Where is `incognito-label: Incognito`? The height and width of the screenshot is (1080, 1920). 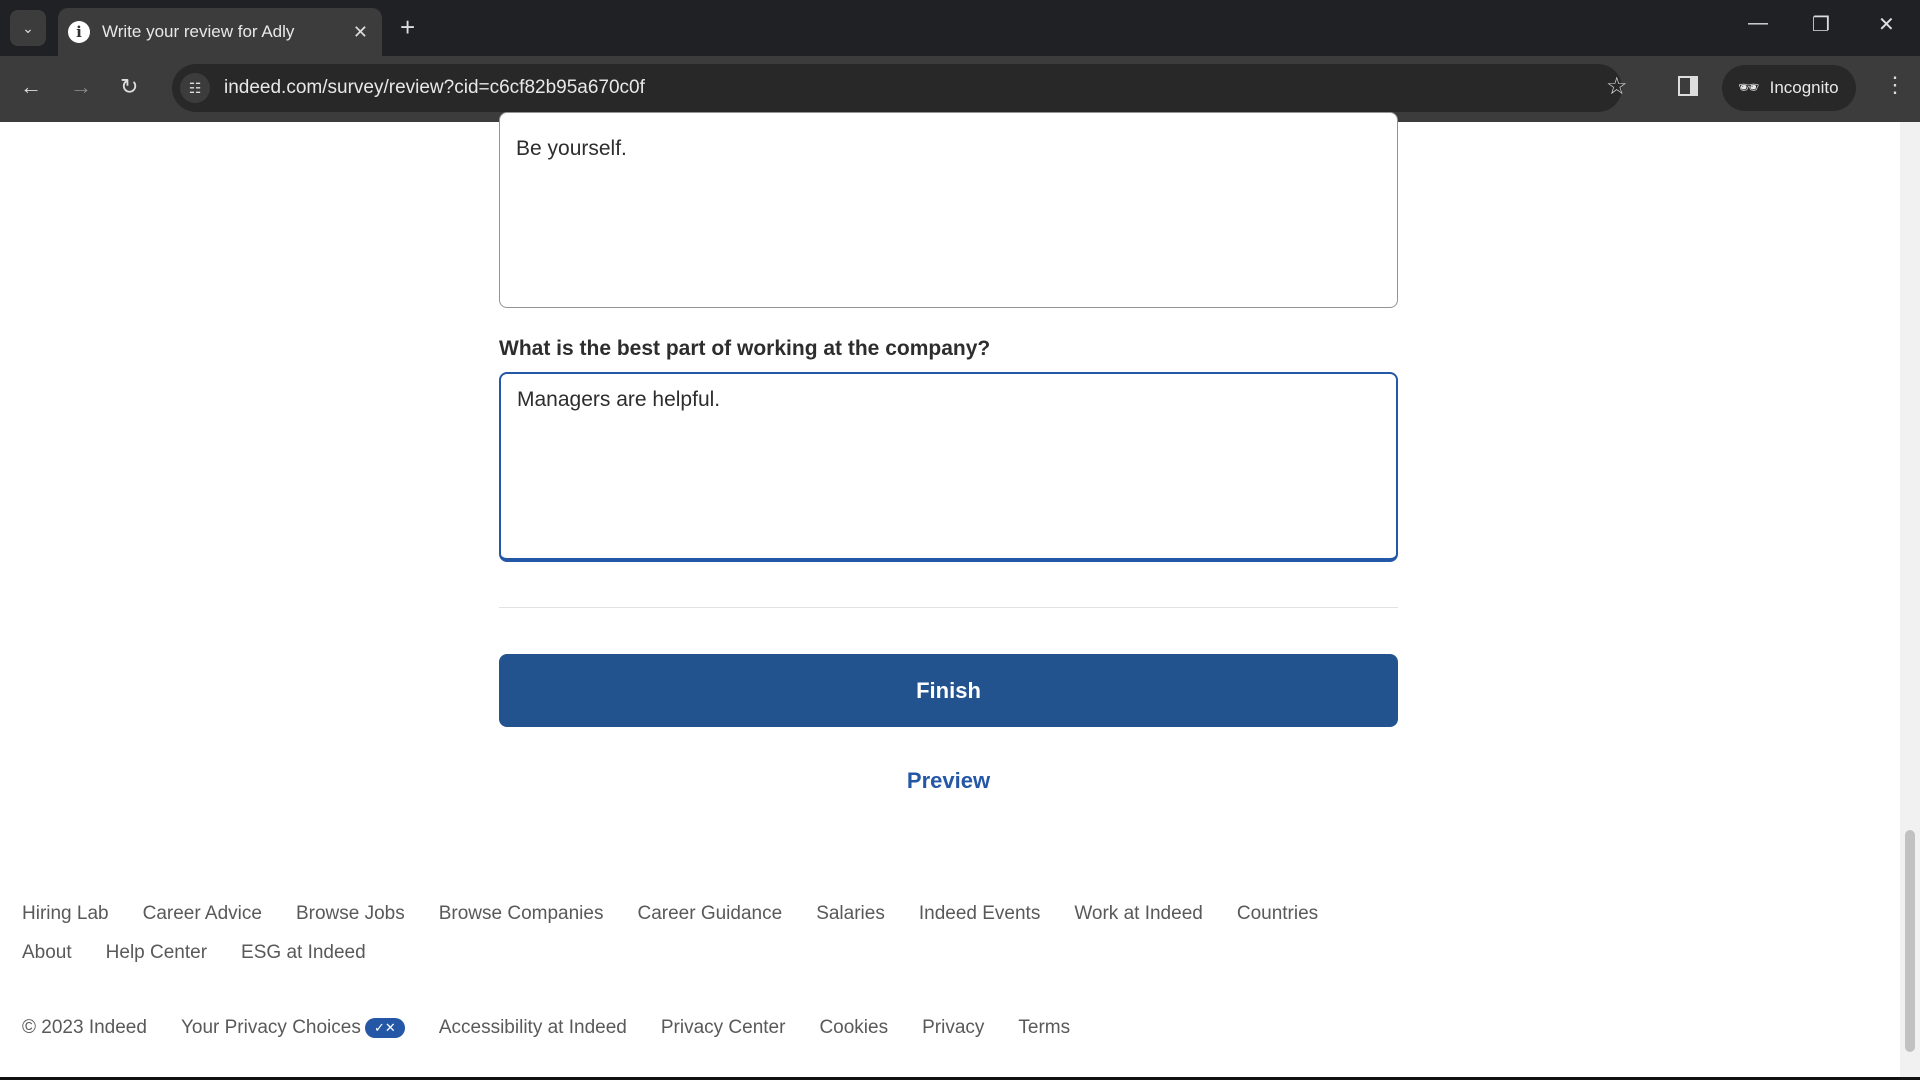
incognito-label: Incognito is located at coordinates (1804, 87).